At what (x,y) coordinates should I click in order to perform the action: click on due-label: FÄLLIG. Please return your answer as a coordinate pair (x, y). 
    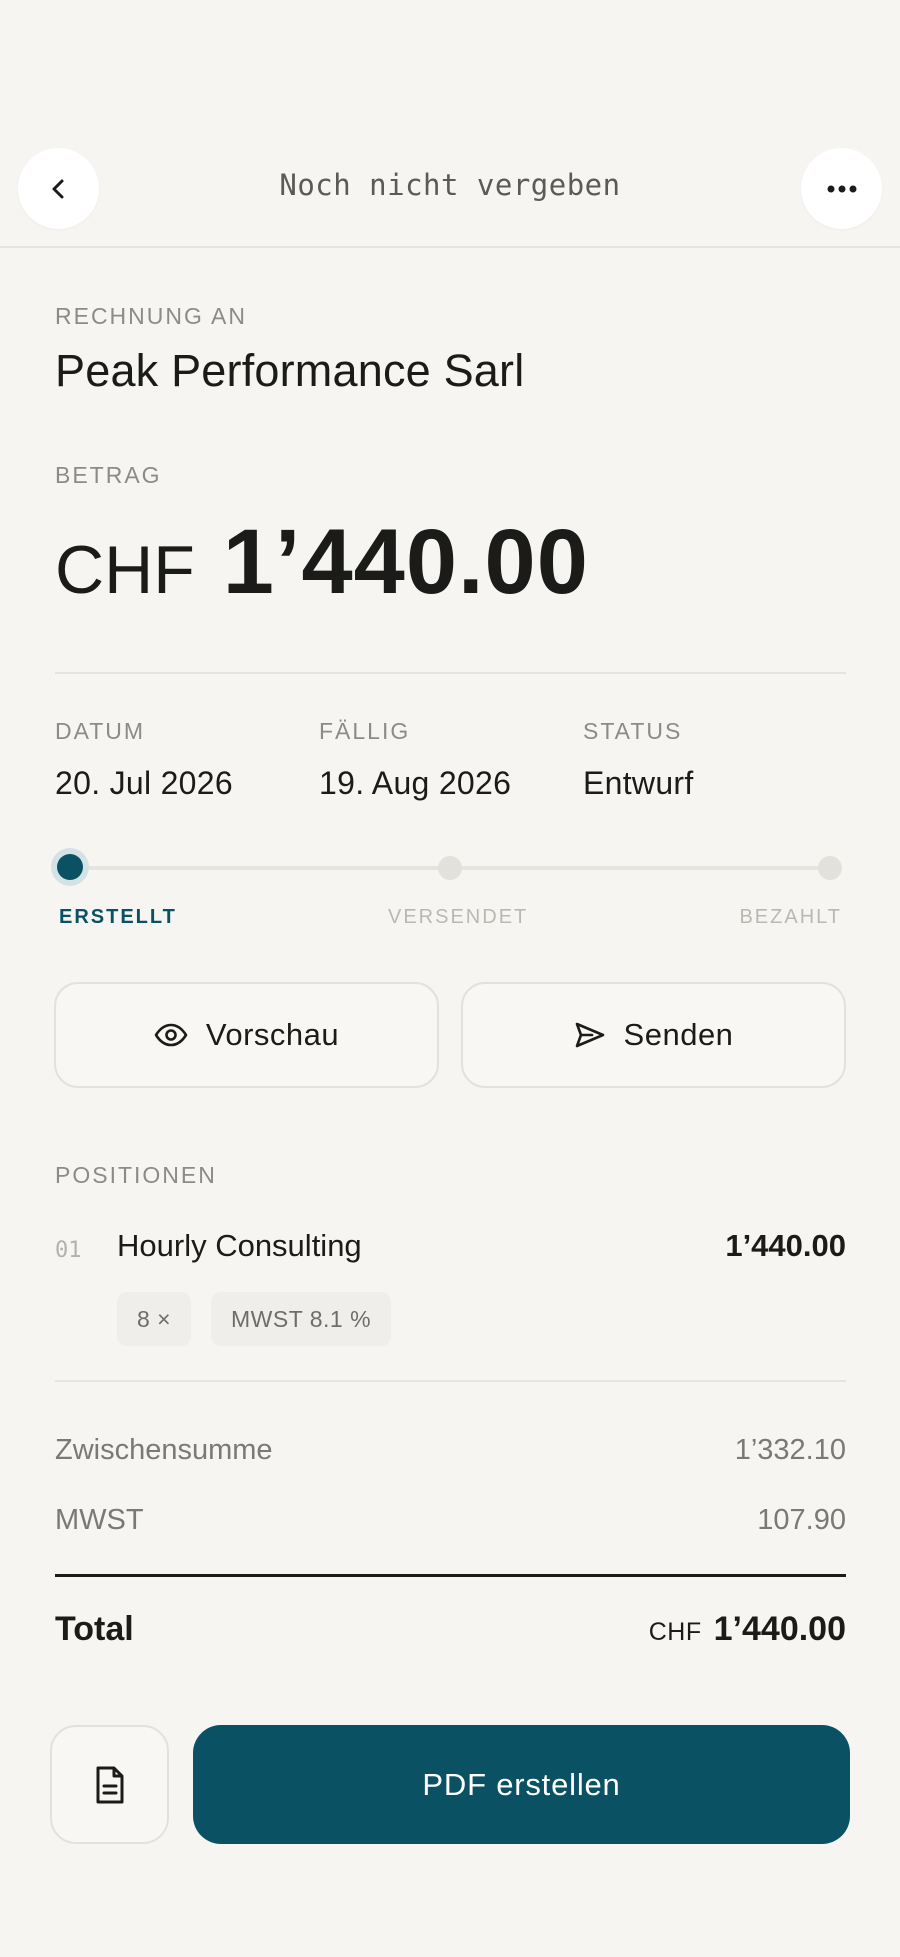
    Looking at the image, I should click on (365, 731).